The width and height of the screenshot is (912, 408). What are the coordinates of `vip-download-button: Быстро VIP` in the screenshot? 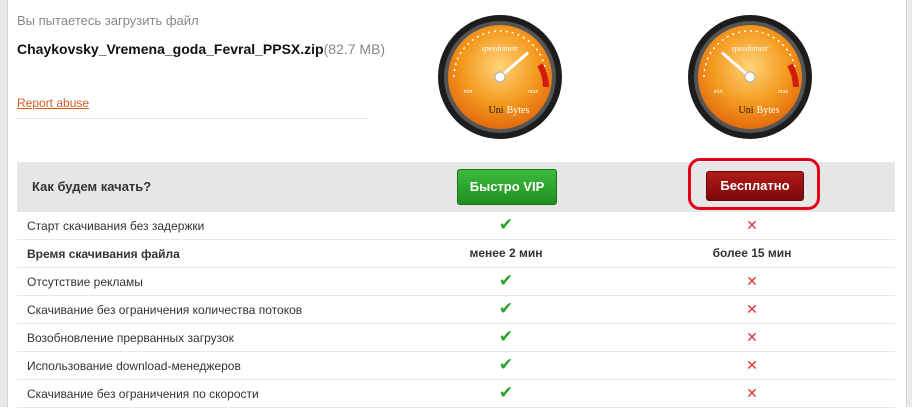 It's located at (507, 187).